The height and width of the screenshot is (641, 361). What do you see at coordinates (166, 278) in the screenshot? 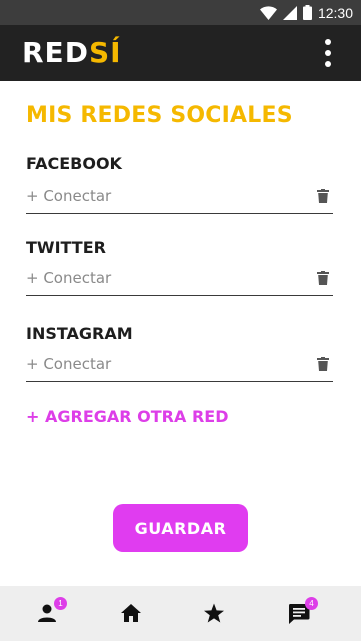
I see `twitter-connect-input` at bounding box center [166, 278].